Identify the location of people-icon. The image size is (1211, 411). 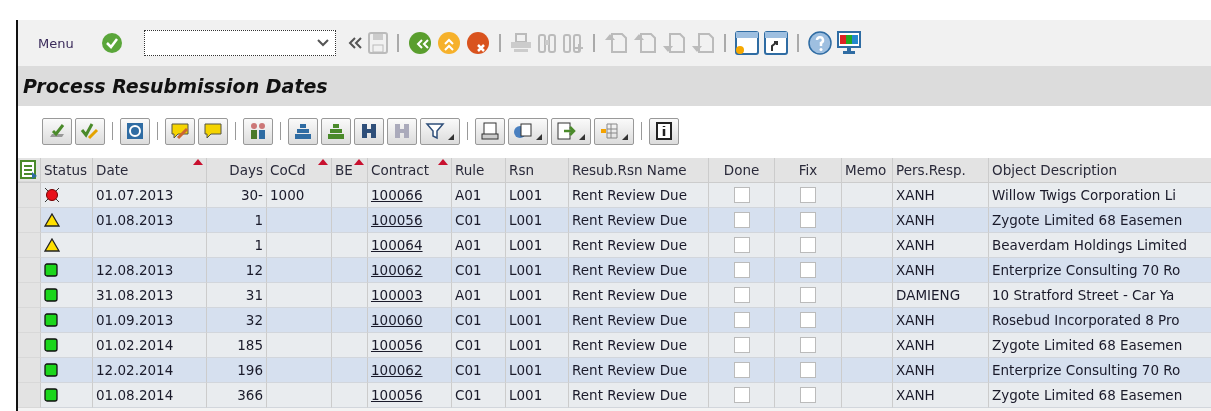
(258, 131).